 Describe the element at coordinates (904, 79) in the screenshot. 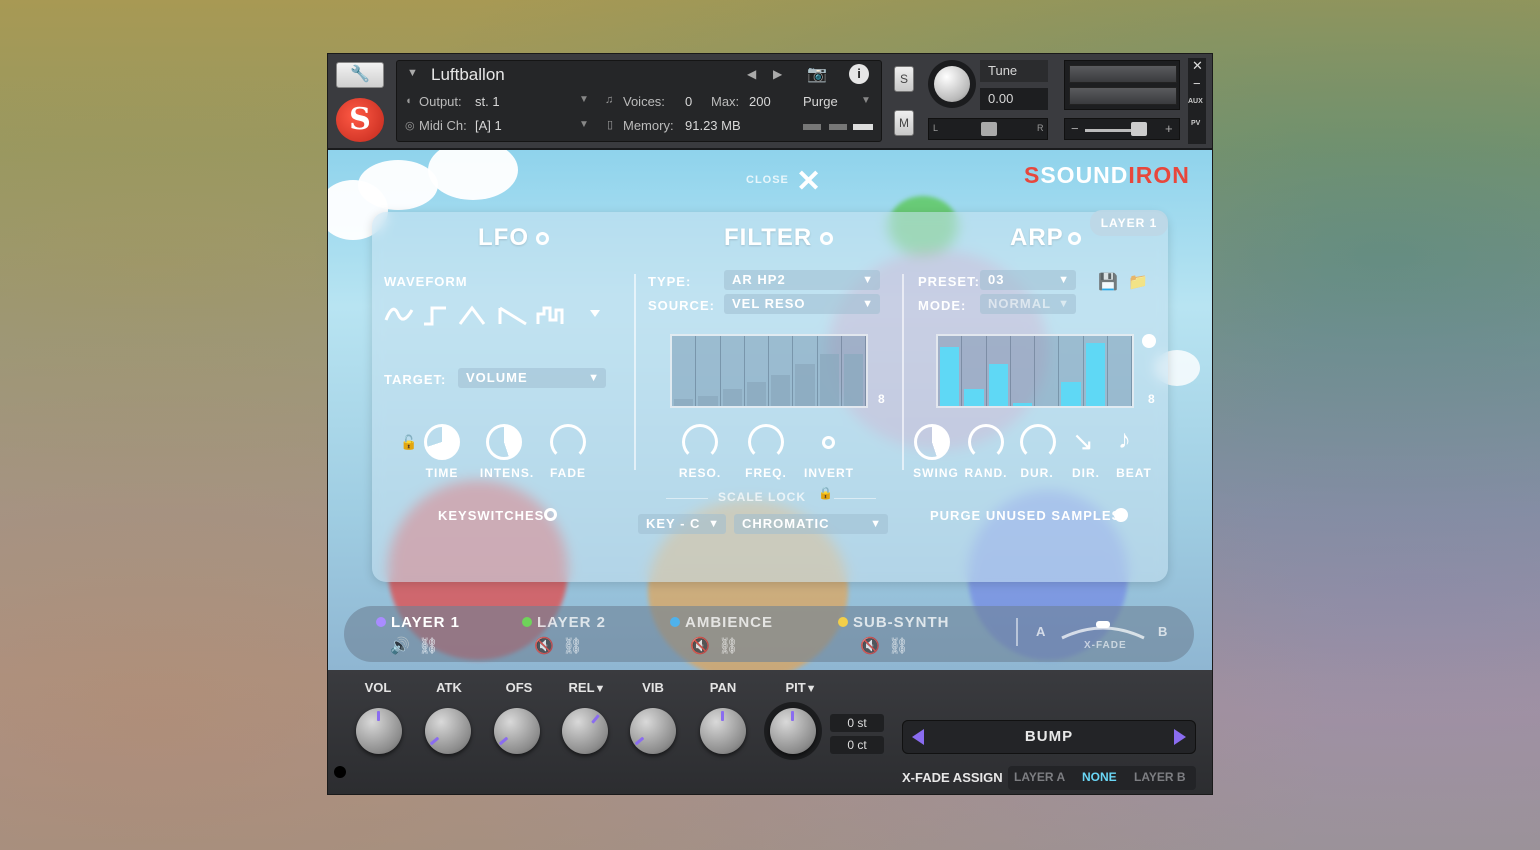

I see `solo-button: S` at that location.